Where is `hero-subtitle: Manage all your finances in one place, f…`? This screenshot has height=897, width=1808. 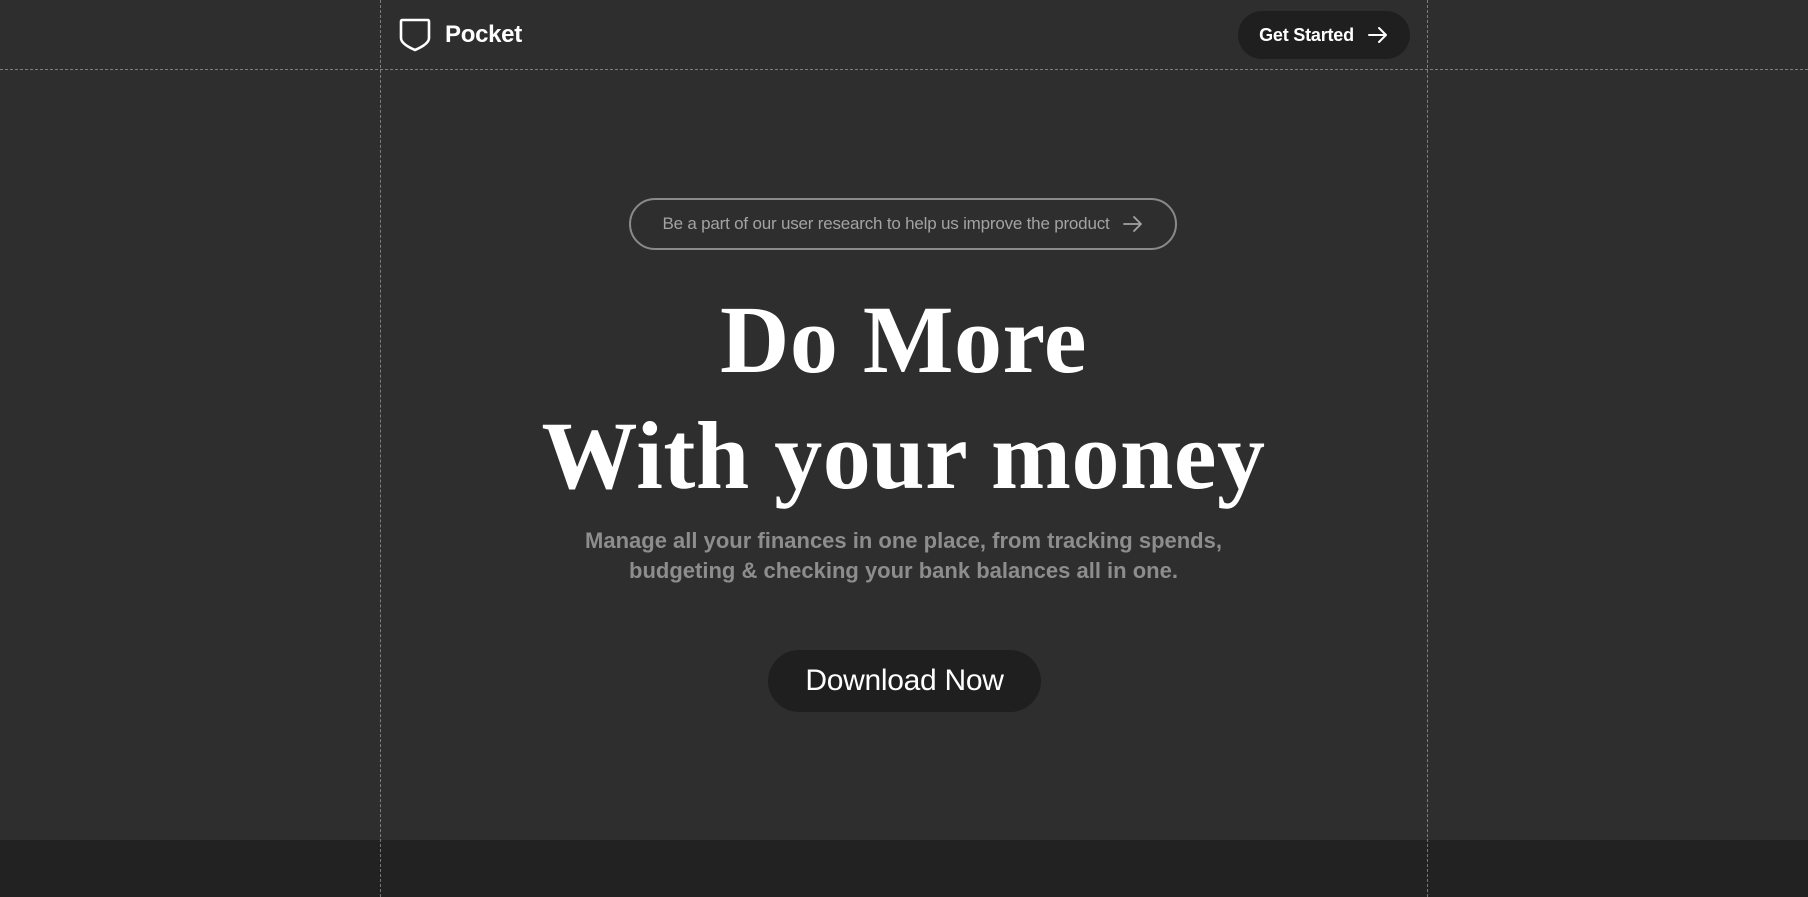
hero-subtitle: Manage all your finances in one place, f… is located at coordinates (903, 556).